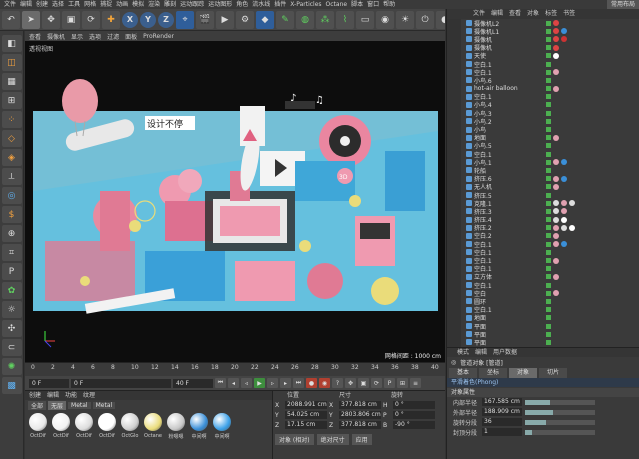 This screenshot has width=639, height=459. What do you see at coordinates (360, 425) in the screenshot?
I see `size-field: 377.818 cm` at bounding box center [360, 425].